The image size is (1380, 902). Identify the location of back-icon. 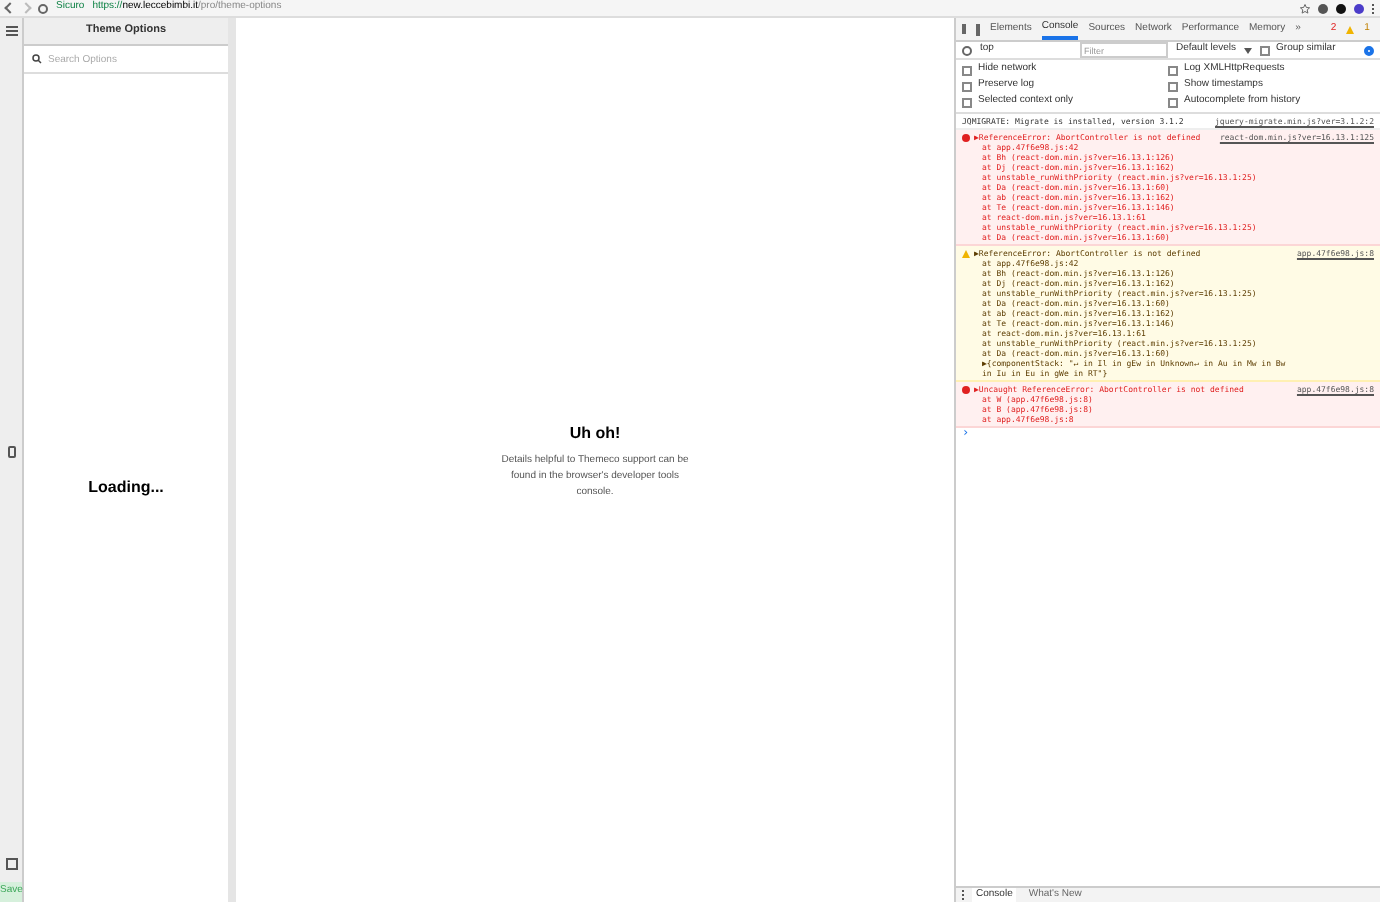
(10, 8).